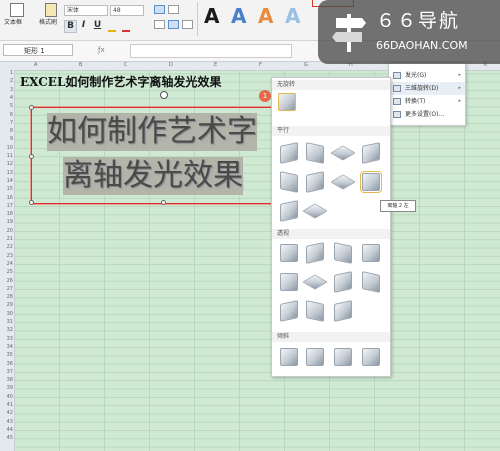 Image resolution: width=500 pixels, height=451 pixels. What do you see at coordinates (6, 98) in the screenshot?
I see `row-header: 4` at bounding box center [6, 98].